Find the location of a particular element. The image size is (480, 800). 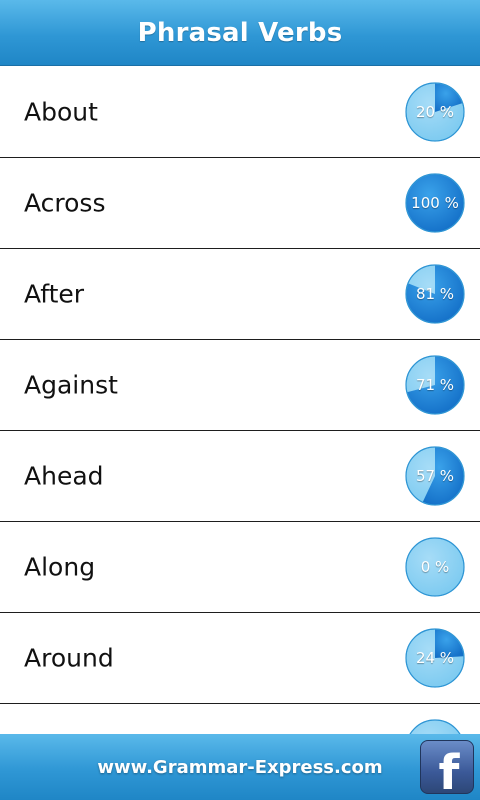

list-item-label: Around is located at coordinates (69, 658).